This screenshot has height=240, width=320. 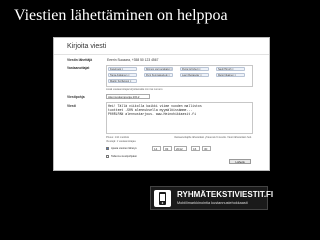 I want to click on schedule-checkbox, so click(x=107, y=148).